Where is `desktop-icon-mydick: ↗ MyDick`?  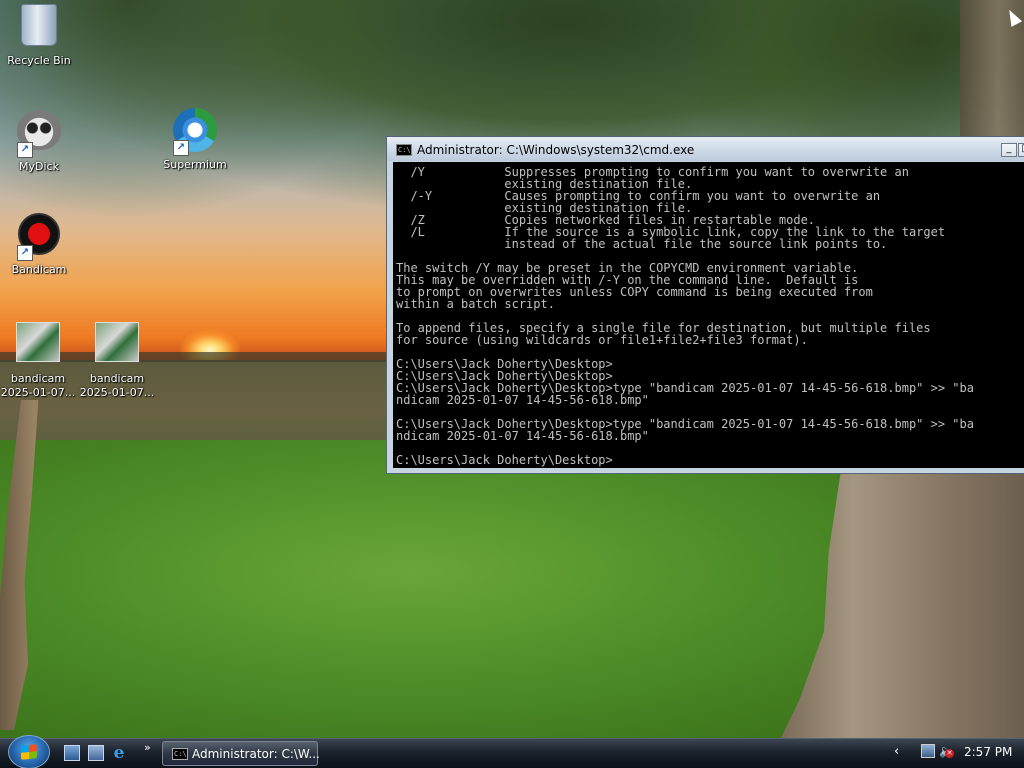
desktop-icon-mydick: ↗ MyDick is located at coordinates (39, 141).